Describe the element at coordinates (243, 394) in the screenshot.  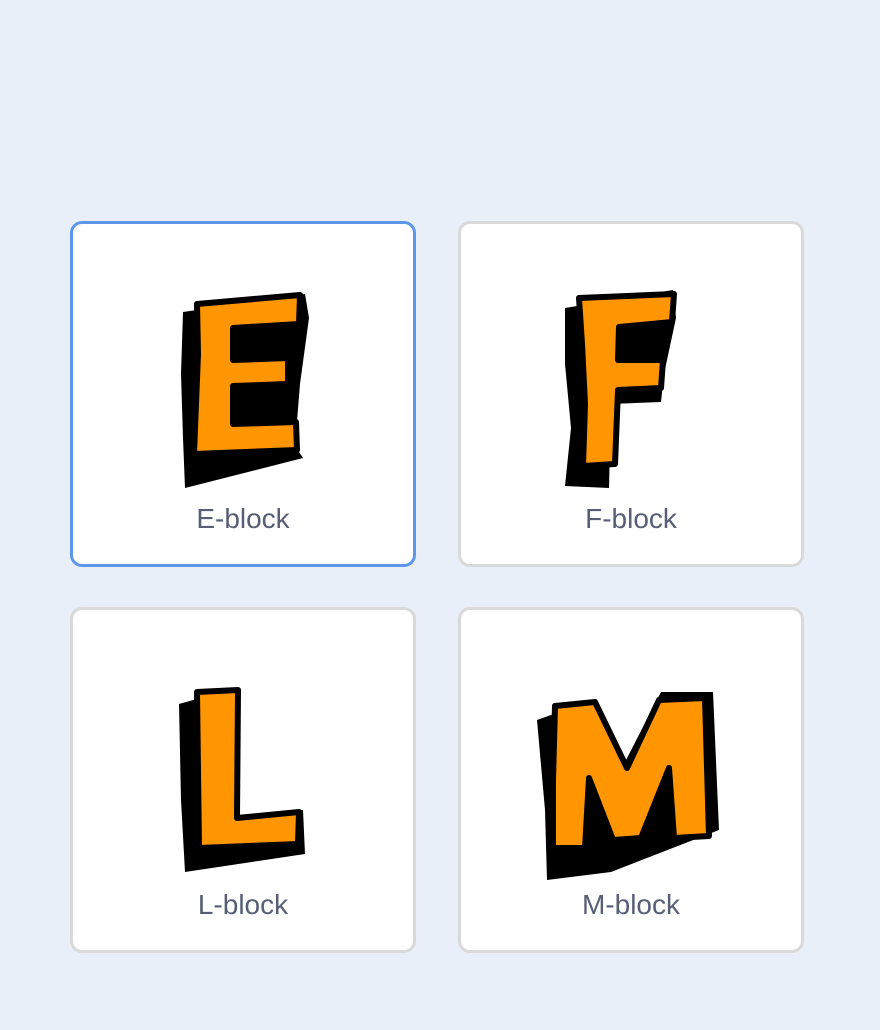
I see `sprite-card-e-block: E-block` at that location.